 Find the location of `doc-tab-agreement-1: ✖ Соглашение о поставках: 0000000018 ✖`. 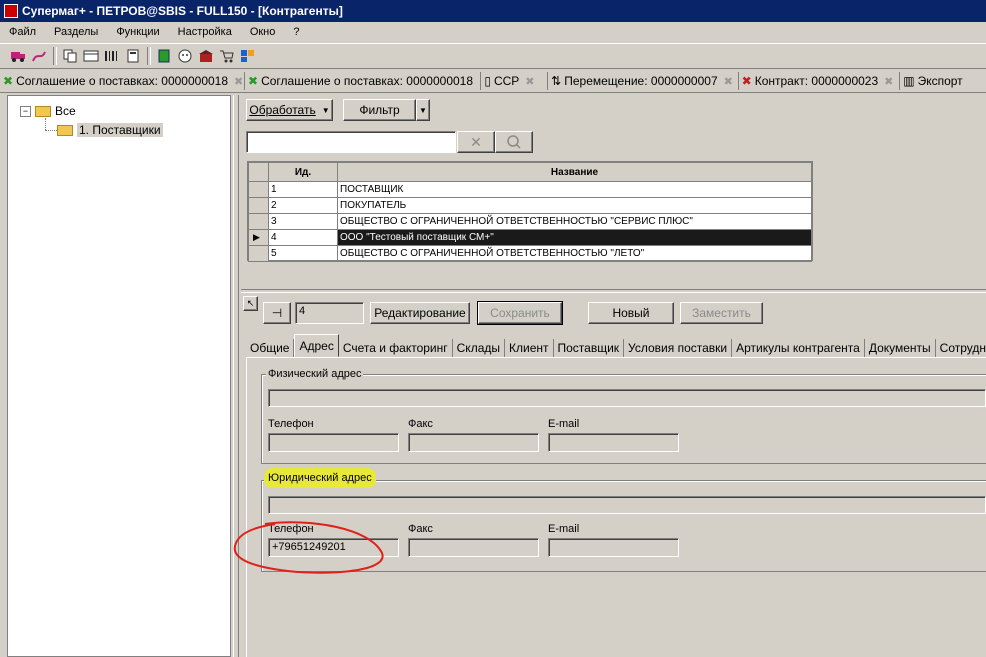

doc-tab-agreement-1: ✖ Соглашение о поставках: 0000000018 ✖ is located at coordinates (122, 81).